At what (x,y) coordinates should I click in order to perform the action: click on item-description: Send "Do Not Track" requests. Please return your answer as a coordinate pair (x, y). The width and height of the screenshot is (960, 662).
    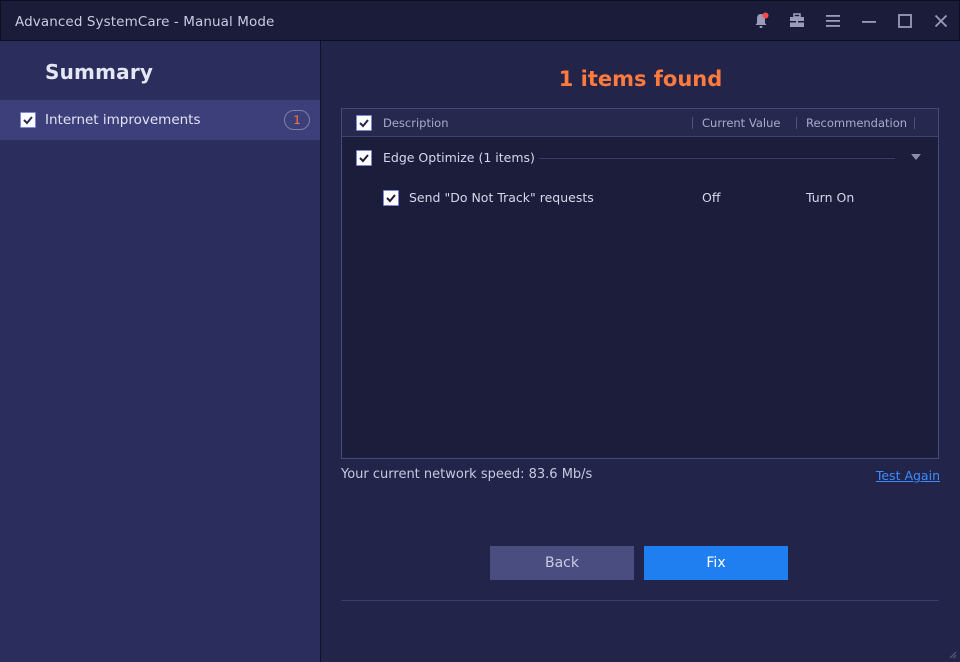
    Looking at the image, I should click on (501, 197).